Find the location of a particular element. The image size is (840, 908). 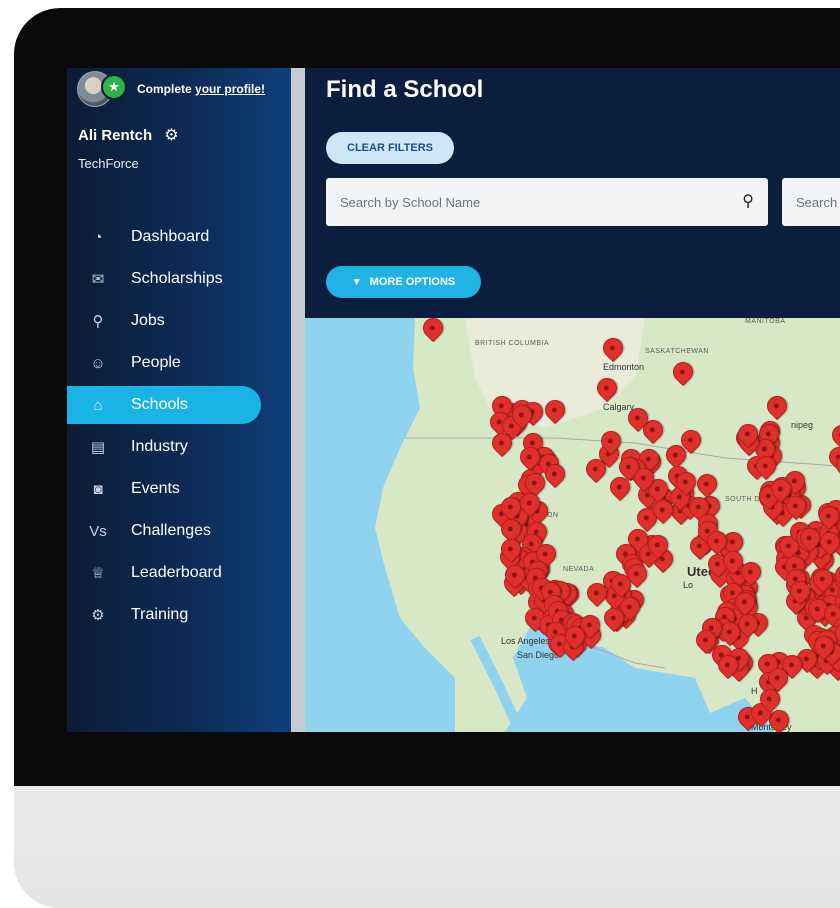

filter-icon: ▼ is located at coordinates (357, 282).